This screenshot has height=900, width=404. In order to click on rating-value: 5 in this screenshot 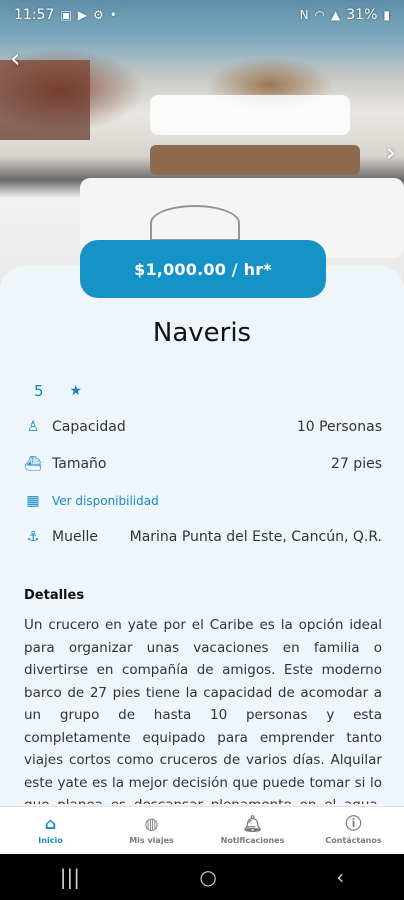, I will do `click(39, 391)`.